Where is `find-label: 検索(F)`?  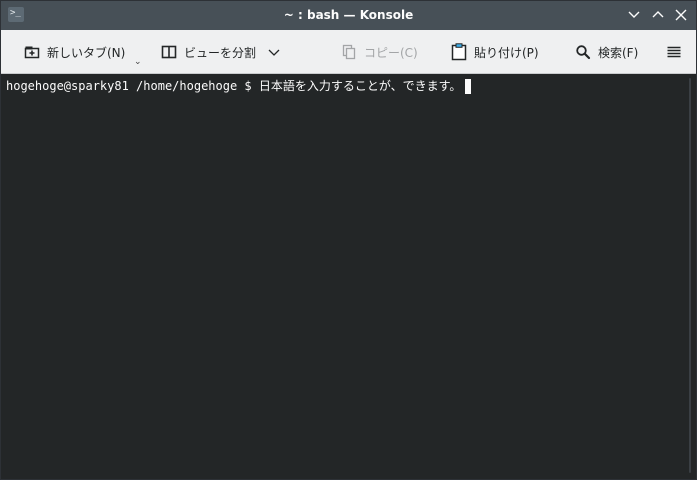 find-label: 検索(F) is located at coordinates (618, 52).